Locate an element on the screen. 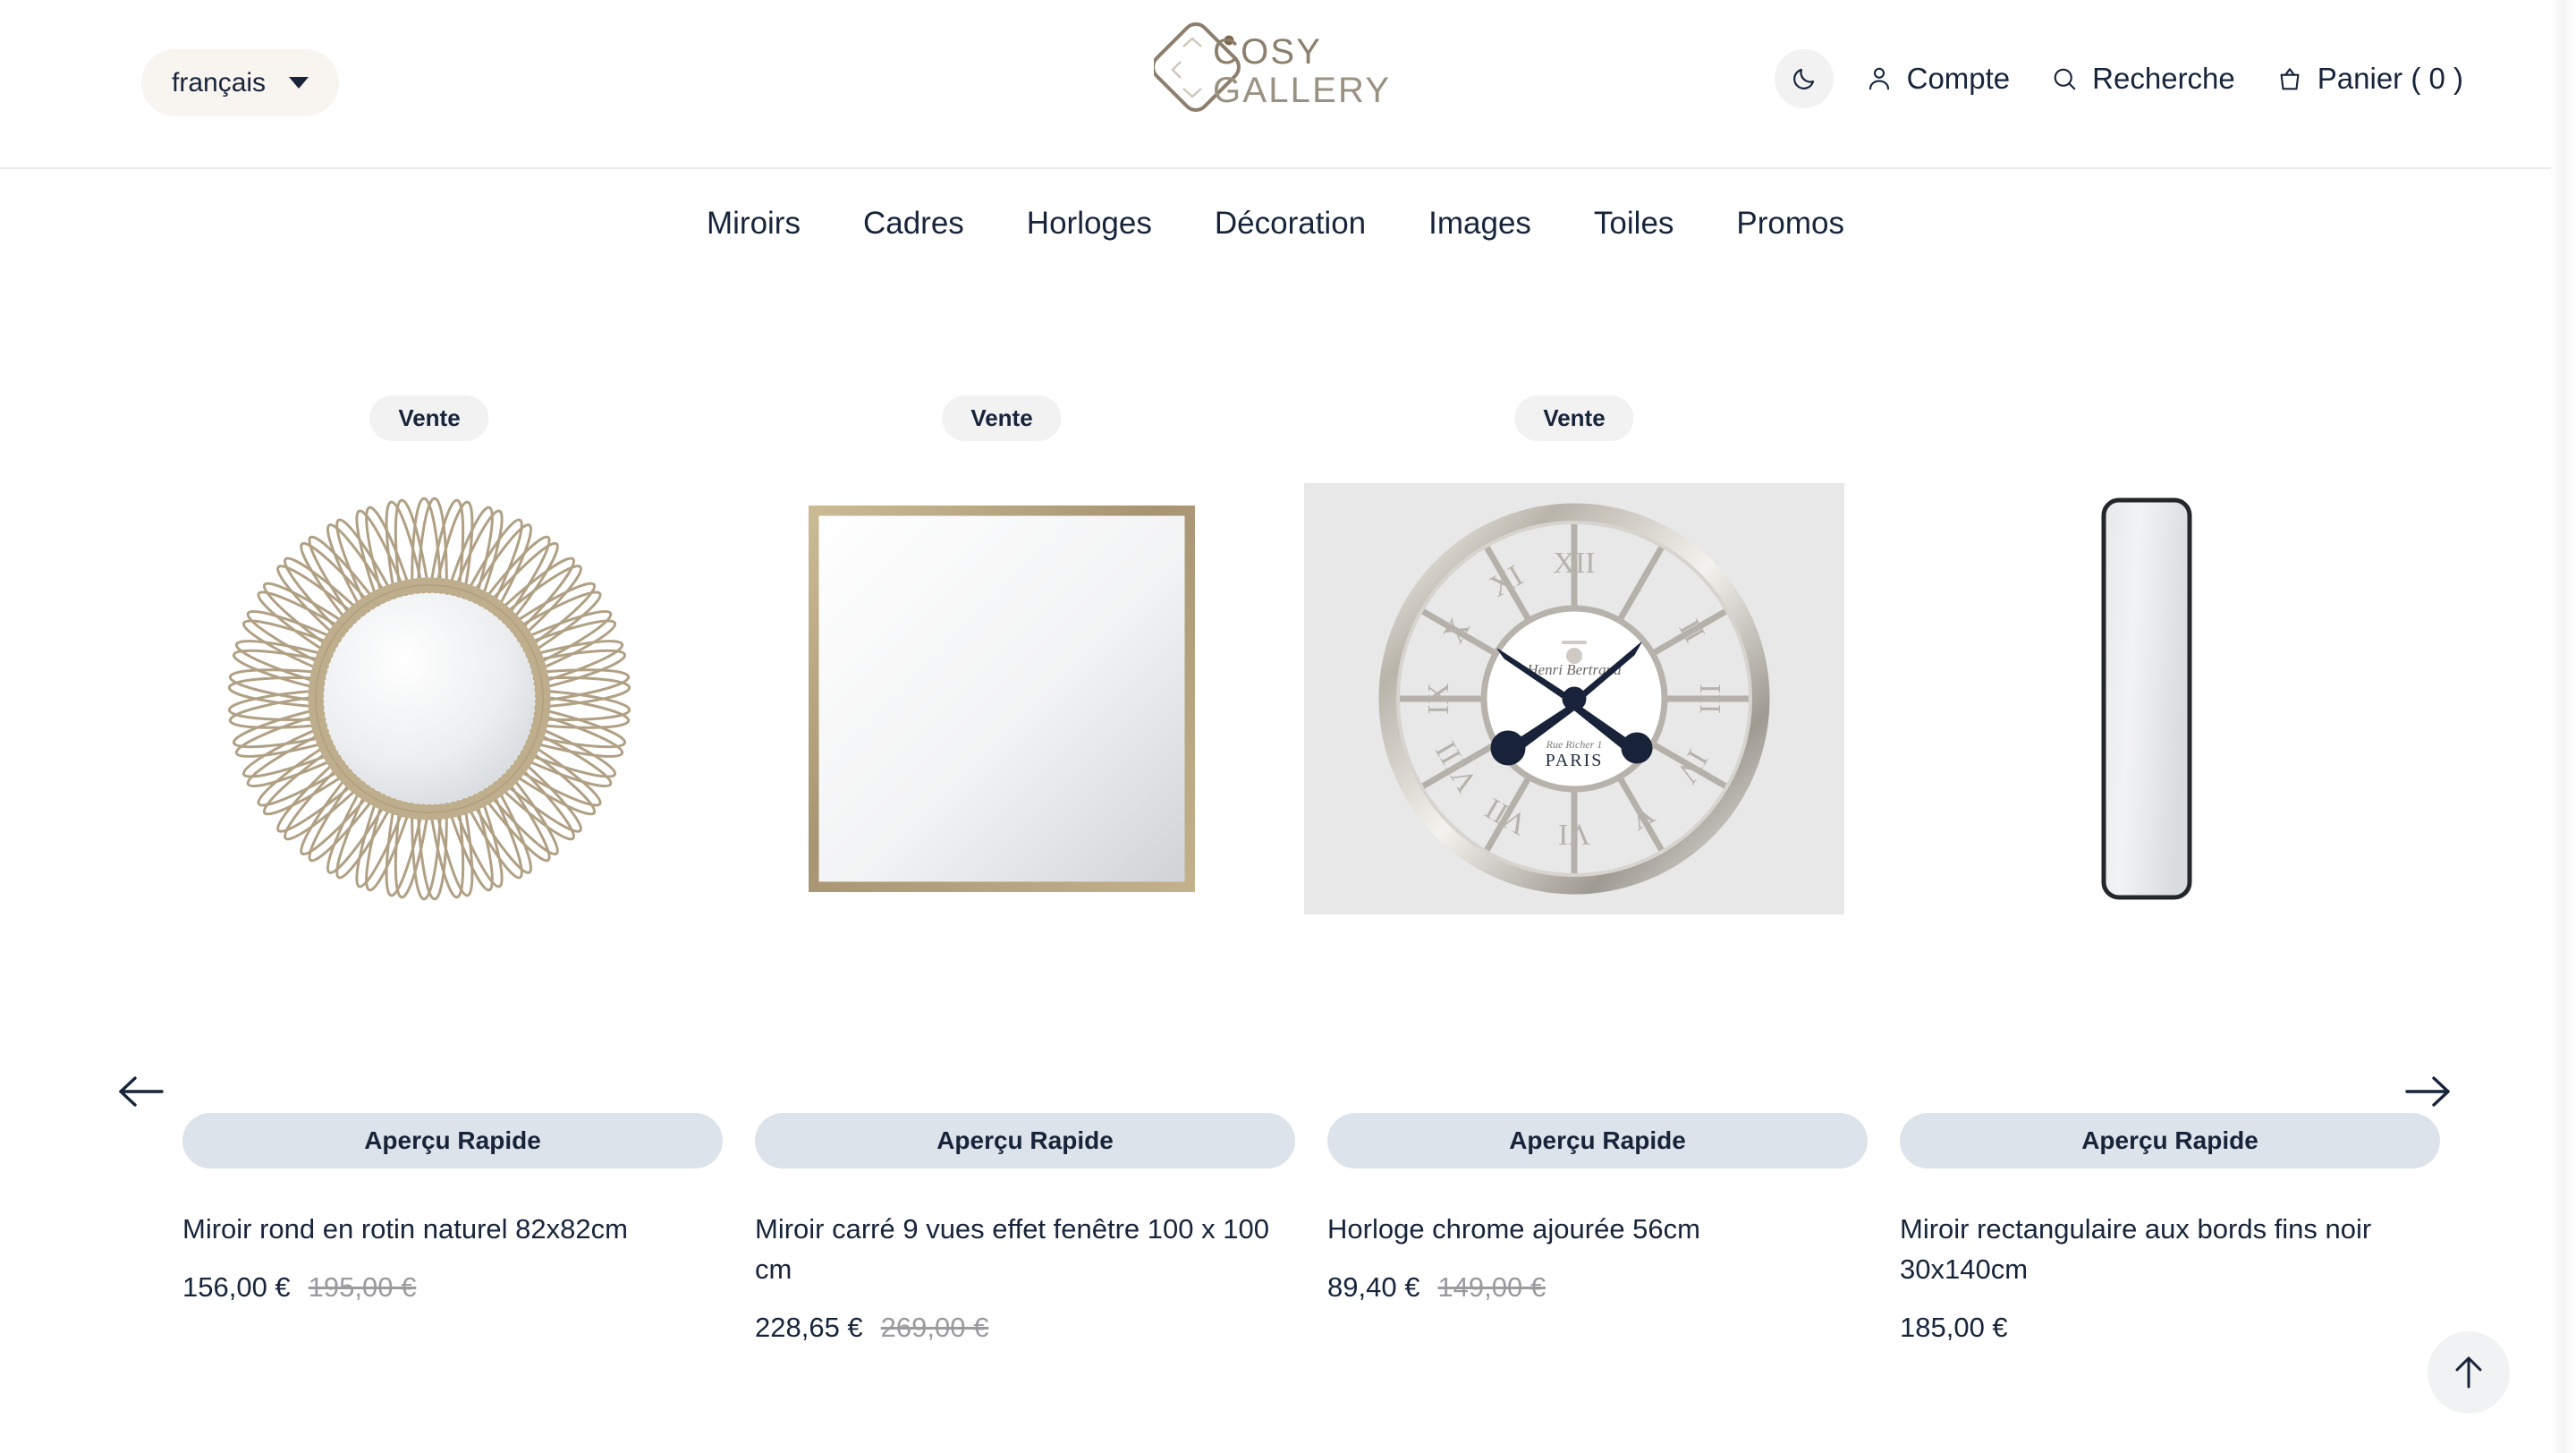  square-window-mirror-illustration is located at coordinates (1002, 699).